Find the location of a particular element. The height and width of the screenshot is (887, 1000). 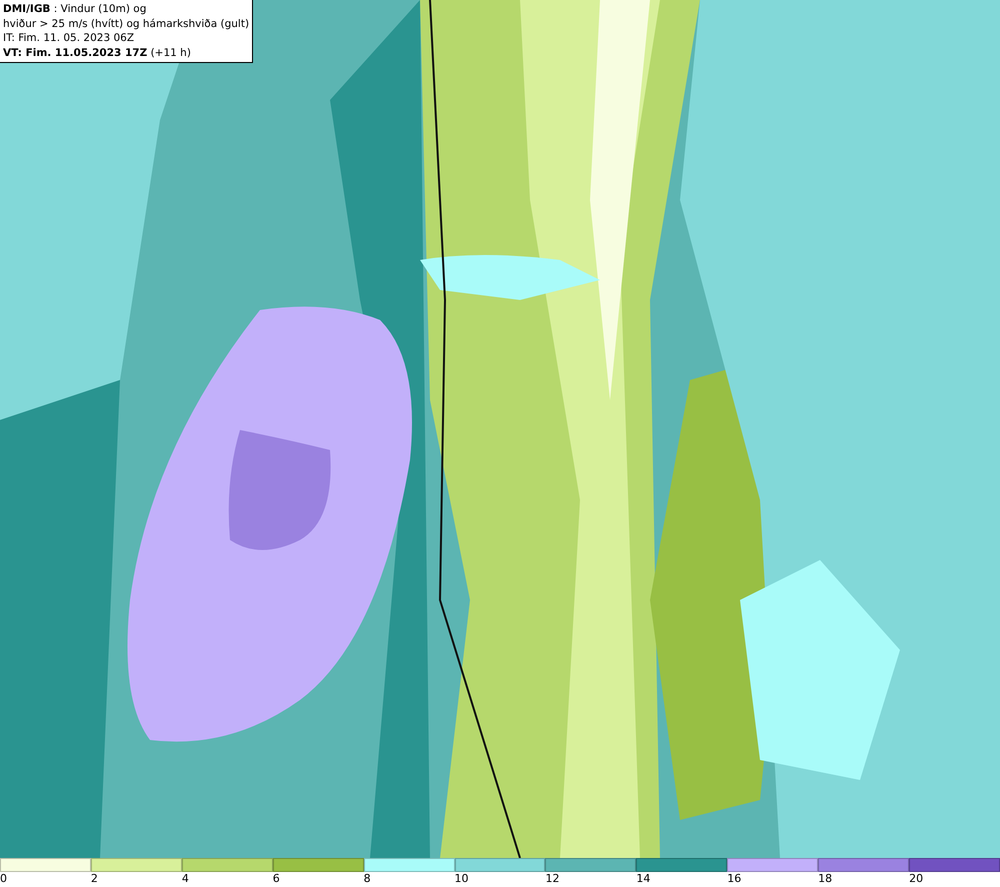

legend-label: 10 is located at coordinates (461, 879).